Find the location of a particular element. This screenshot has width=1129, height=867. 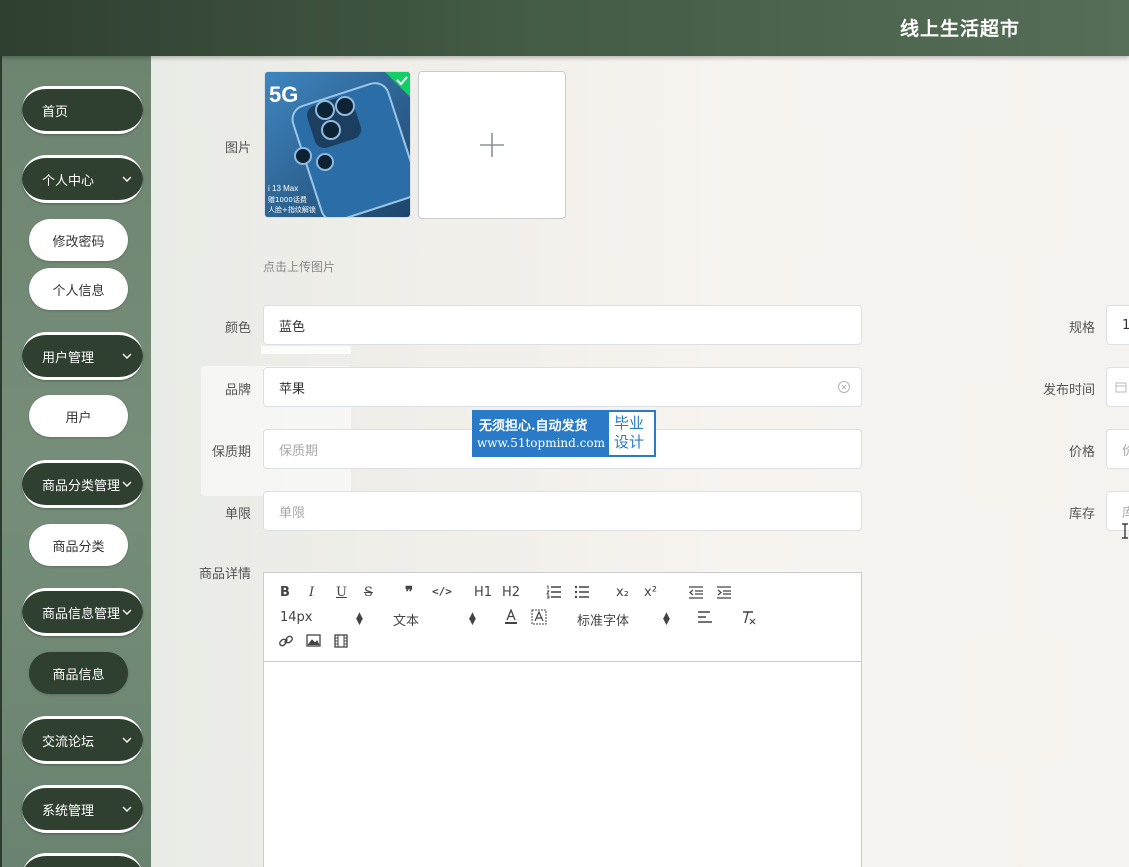

spec-input: 1 is located at coordinates (1117, 325).